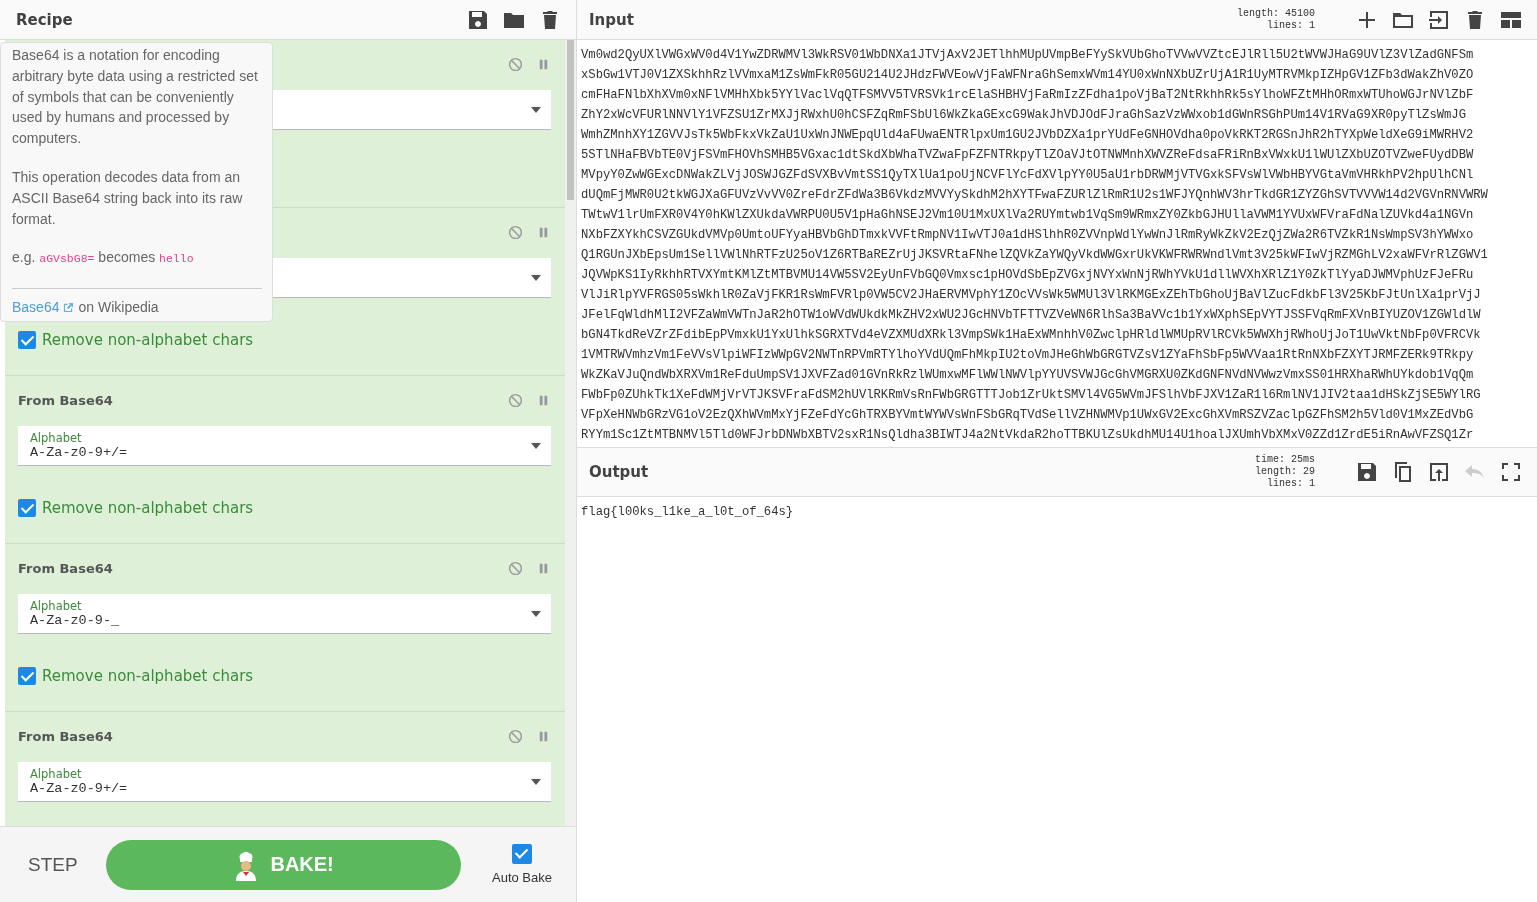 Image resolution: width=1537 pixels, height=902 pixels. Describe the element at coordinates (687, 512) in the screenshot. I see `output-text: flag{l00ks_l1ke_a_l0t_of_64s}` at that location.